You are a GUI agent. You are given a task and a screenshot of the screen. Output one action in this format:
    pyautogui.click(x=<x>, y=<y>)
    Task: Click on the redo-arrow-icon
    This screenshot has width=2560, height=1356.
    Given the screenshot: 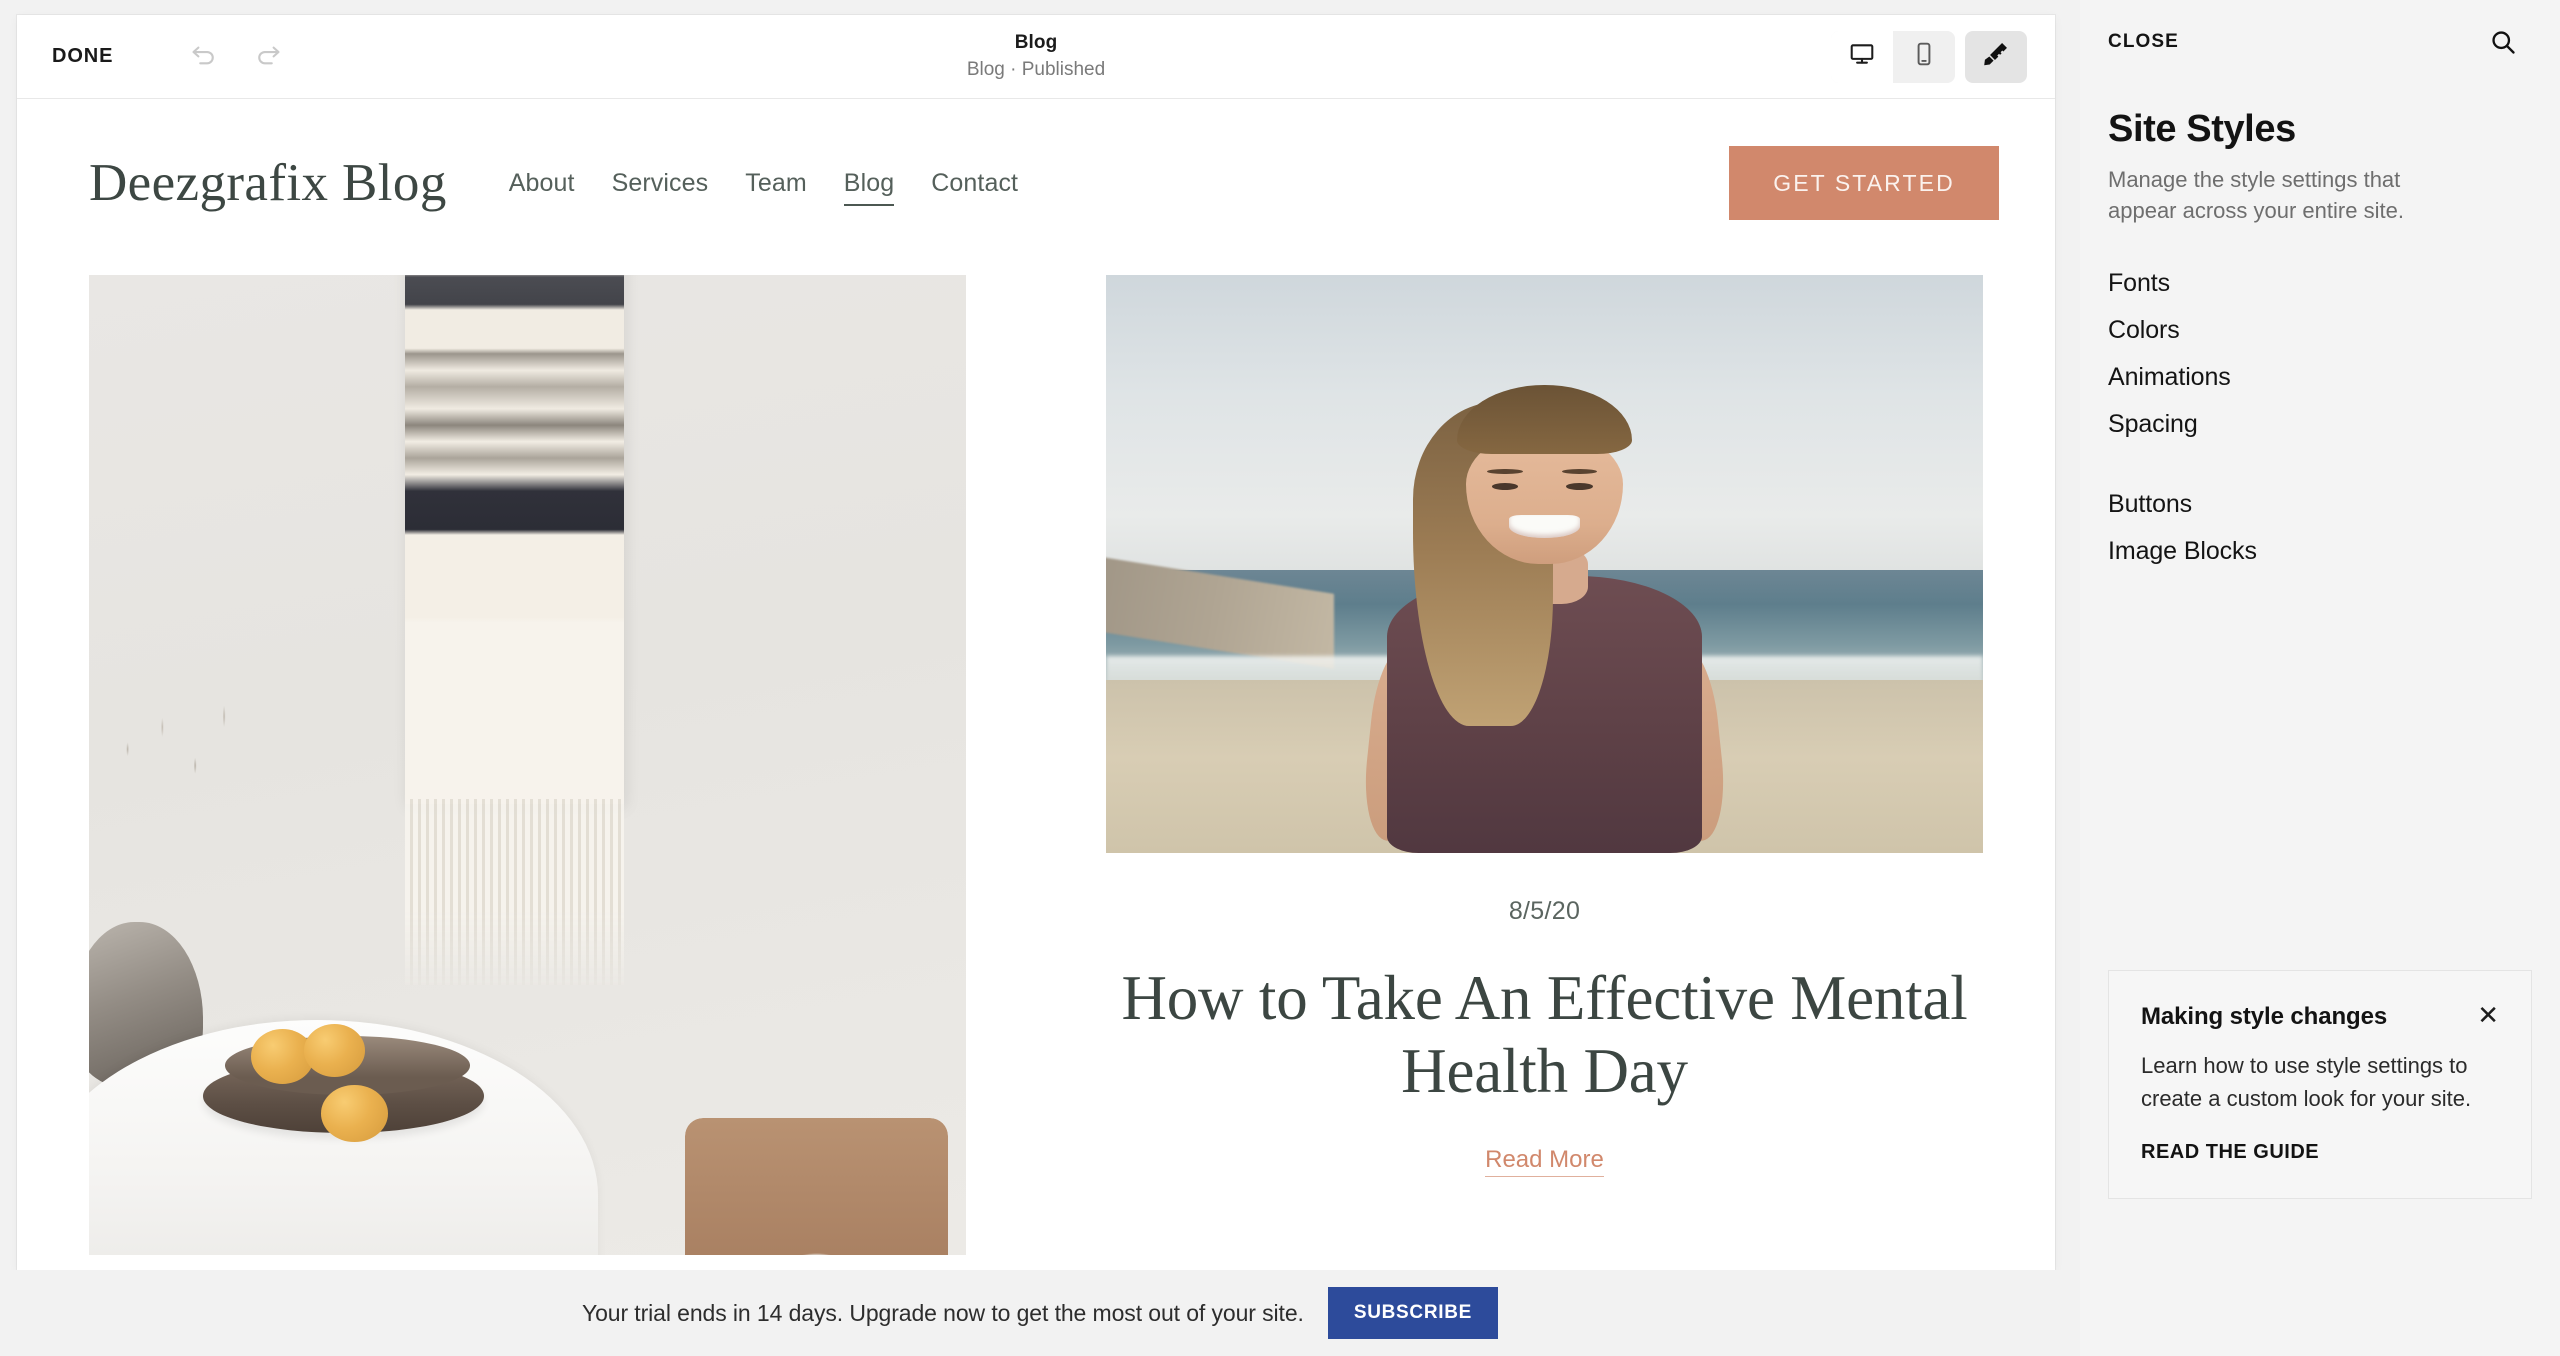 What is the action you would take?
    pyautogui.click(x=268, y=57)
    